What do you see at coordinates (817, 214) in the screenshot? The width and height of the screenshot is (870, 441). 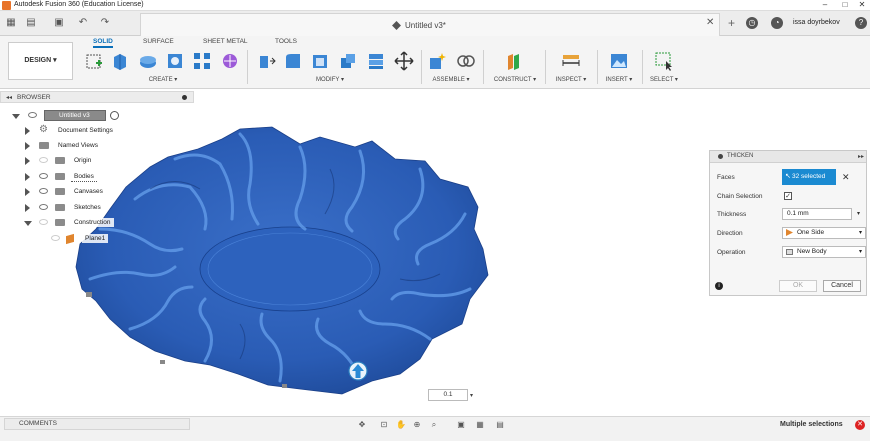 I see `thickness-input: 0.1 mm` at bounding box center [817, 214].